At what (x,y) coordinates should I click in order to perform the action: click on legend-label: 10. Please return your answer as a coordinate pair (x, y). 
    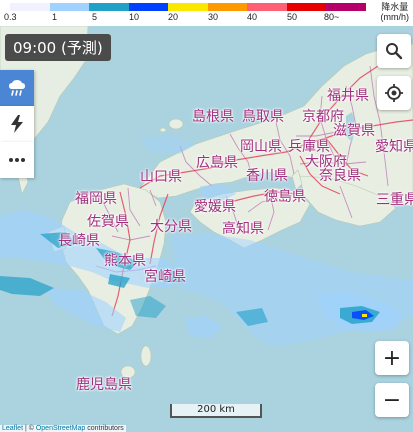
    Looking at the image, I should click on (134, 17).